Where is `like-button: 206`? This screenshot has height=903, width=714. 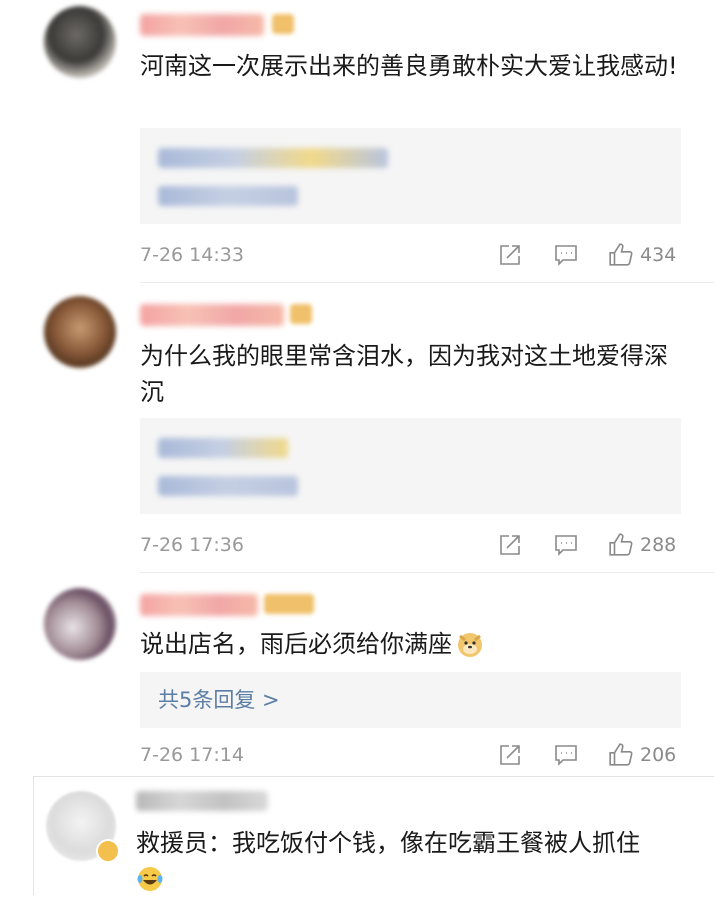 like-button: 206 is located at coordinates (642, 755).